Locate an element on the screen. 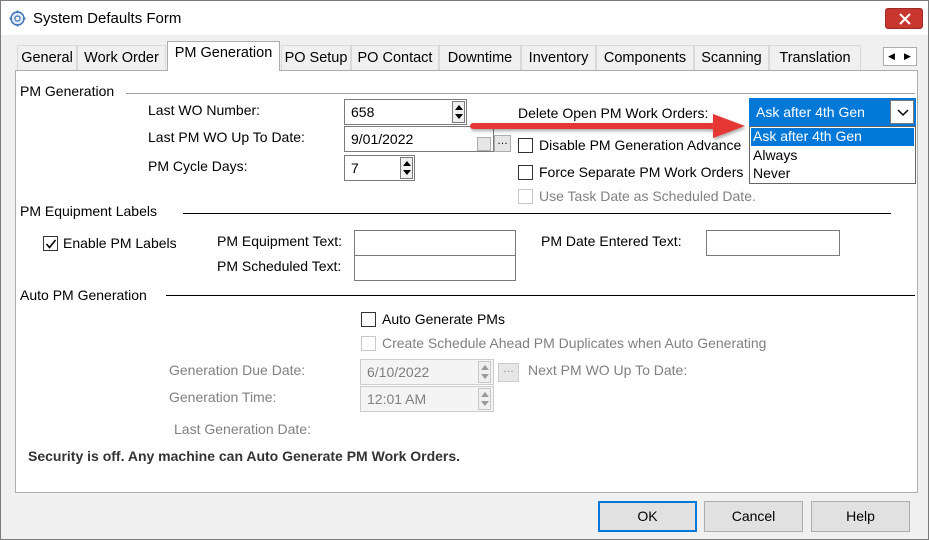 This screenshot has width=929, height=540. option-always: Always is located at coordinates (832, 156).